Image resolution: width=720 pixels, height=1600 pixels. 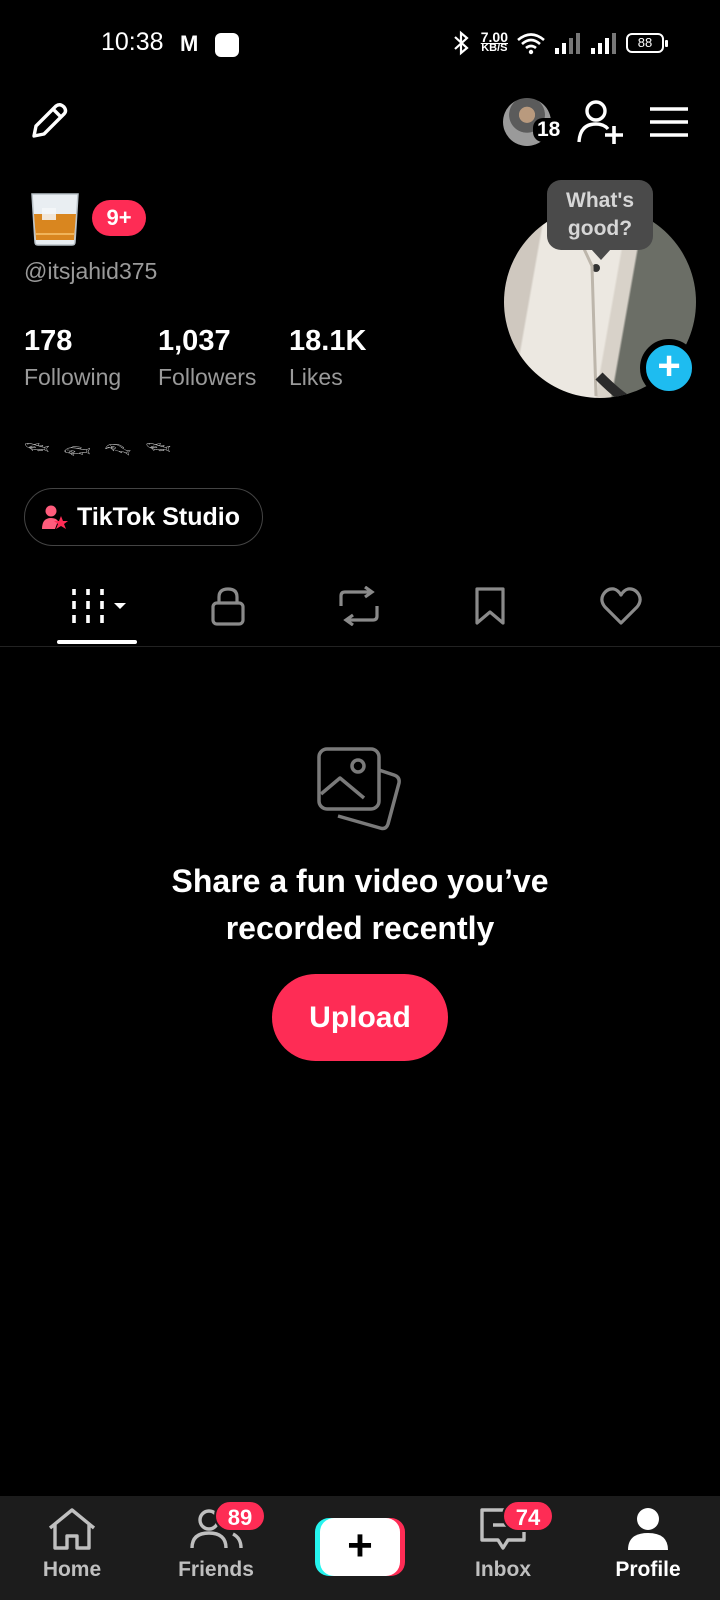 I want to click on bio-text: 𓆝 𓆟 𓆞 𓆝, so click(x=100, y=452).